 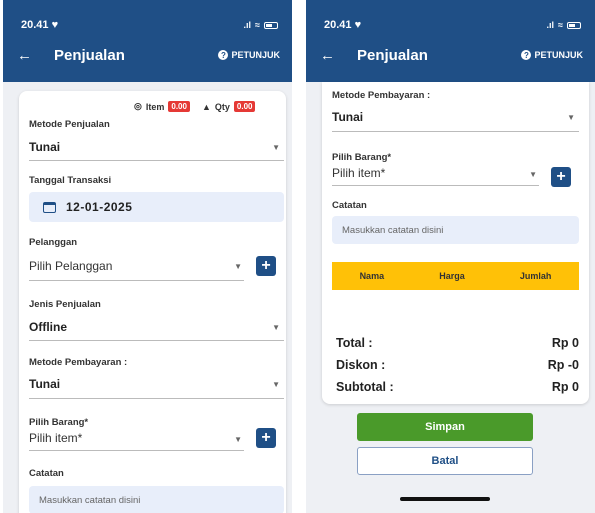 I want to click on sales-type-value: Offline, so click(x=48, y=327).